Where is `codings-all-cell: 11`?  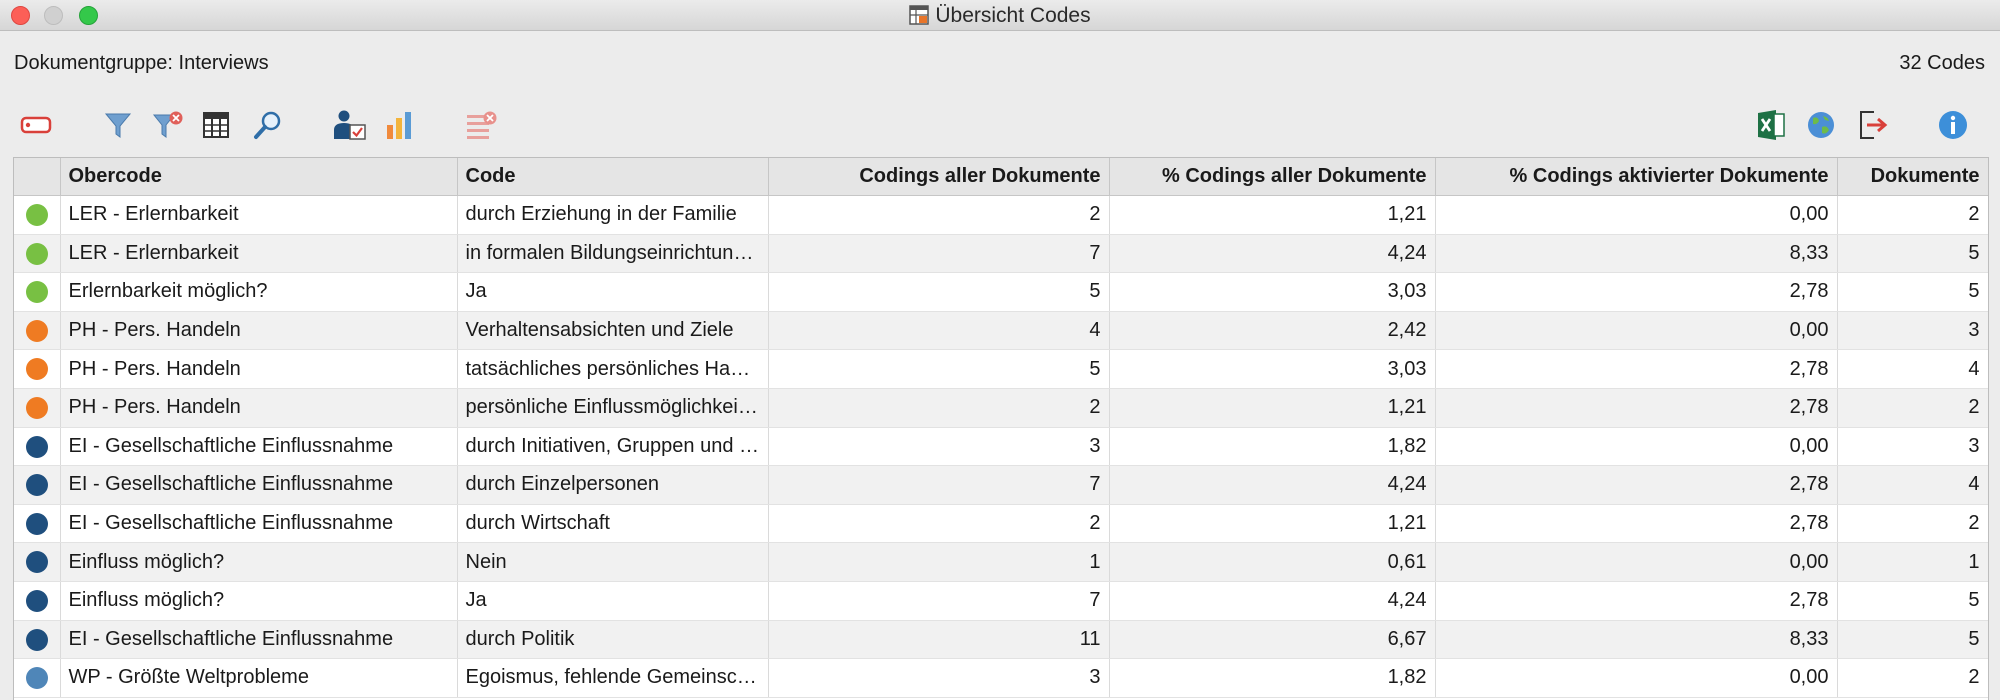
codings-all-cell: 11 is located at coordinates (939, 640).